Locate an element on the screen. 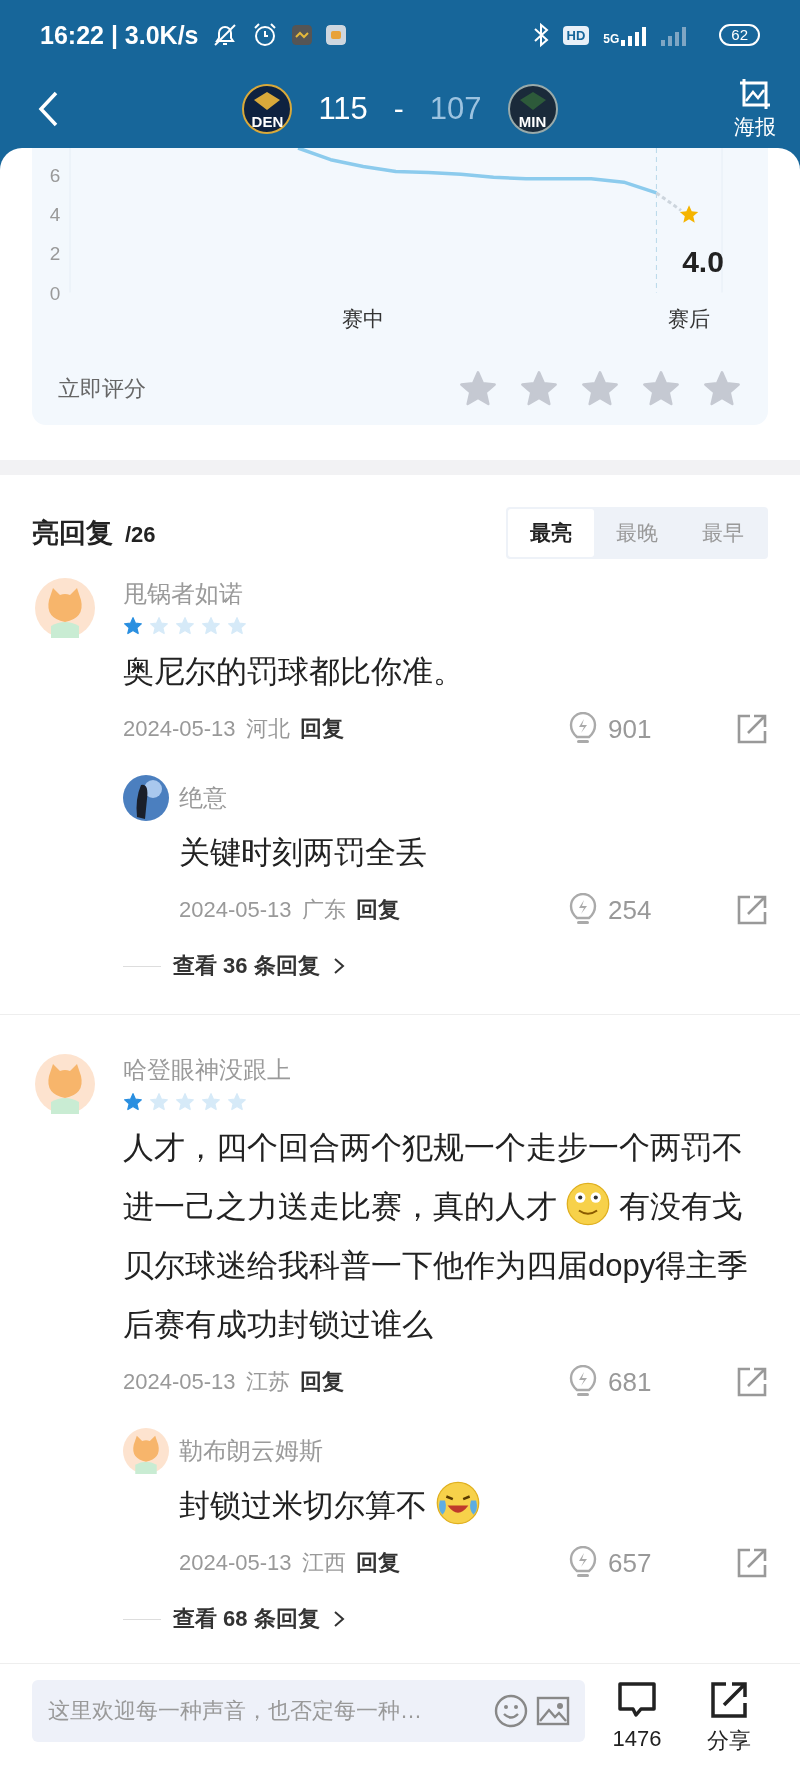 The width and height of the screenshot is (800, 1778). reply-text: 封锁过米切尔算不 is located at coordinates (473, 1505).